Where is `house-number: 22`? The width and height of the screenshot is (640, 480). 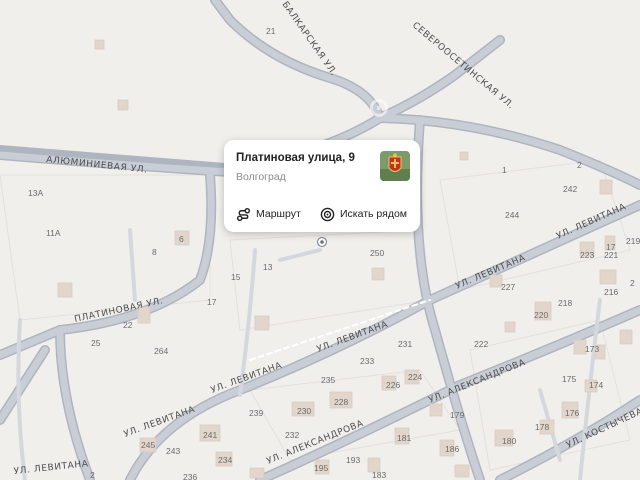 house-number: 22 is located at coordinates (128, 325).